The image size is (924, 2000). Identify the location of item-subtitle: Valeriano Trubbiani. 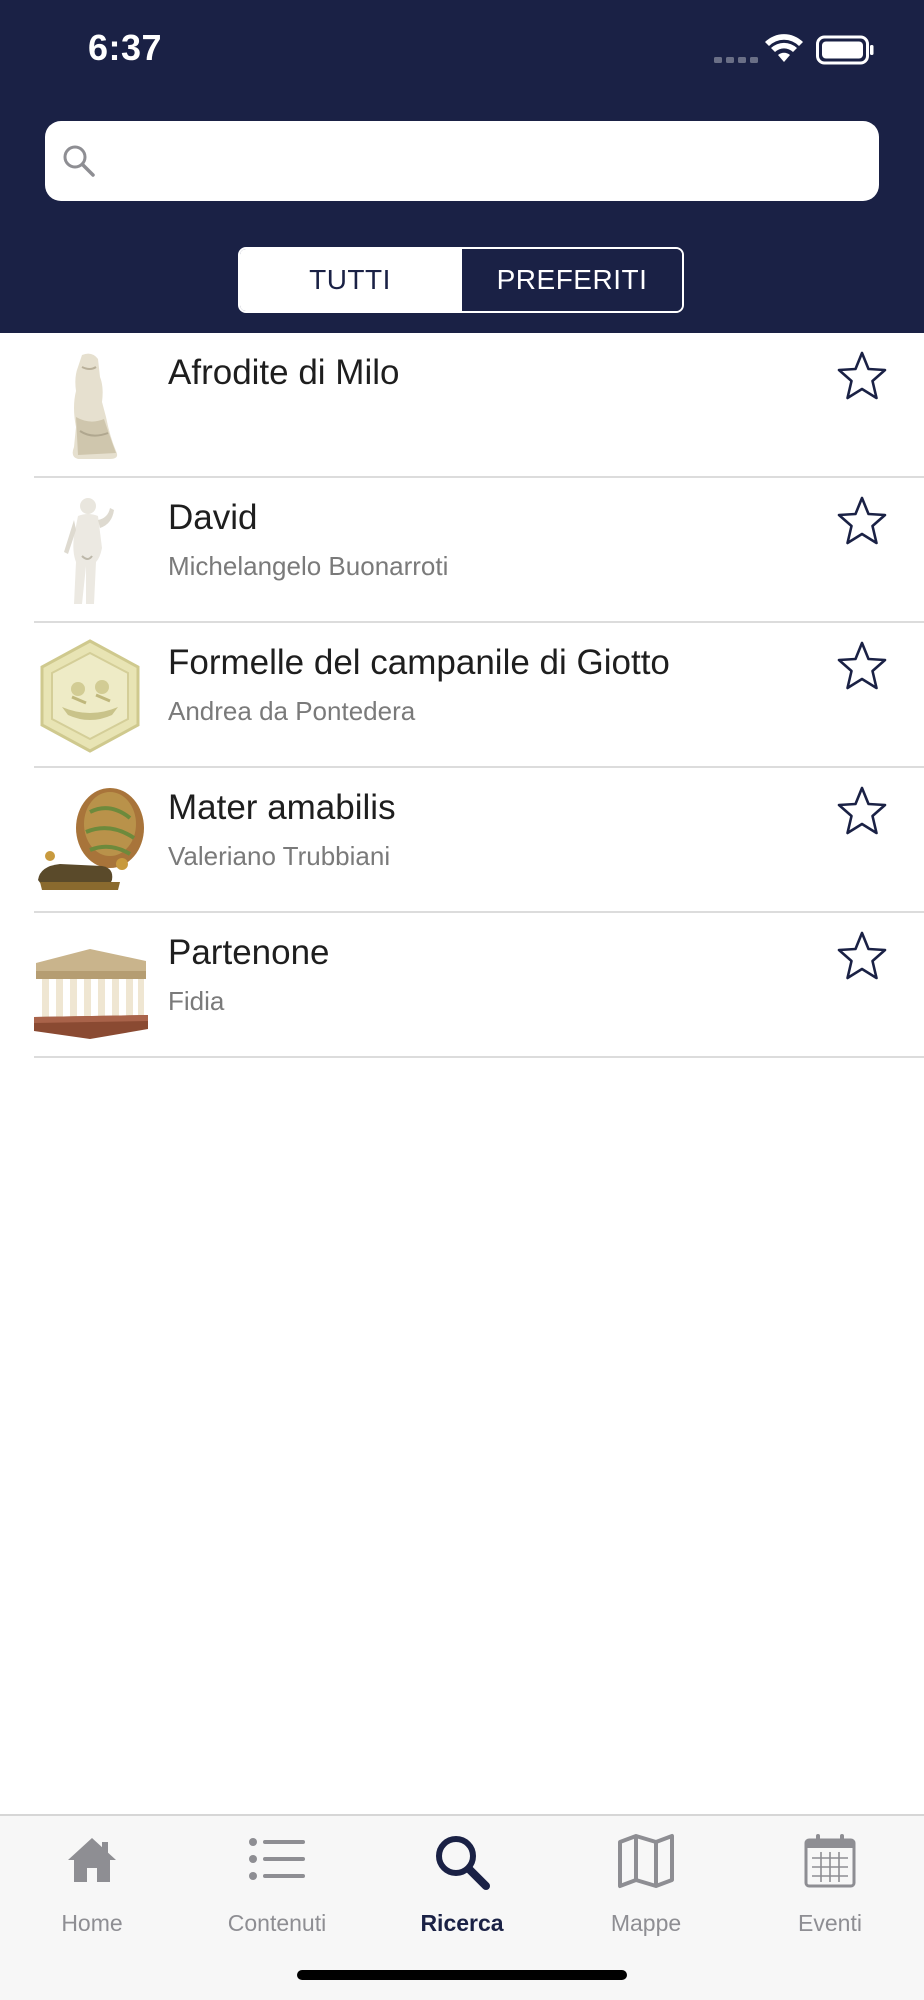
(279, 856).